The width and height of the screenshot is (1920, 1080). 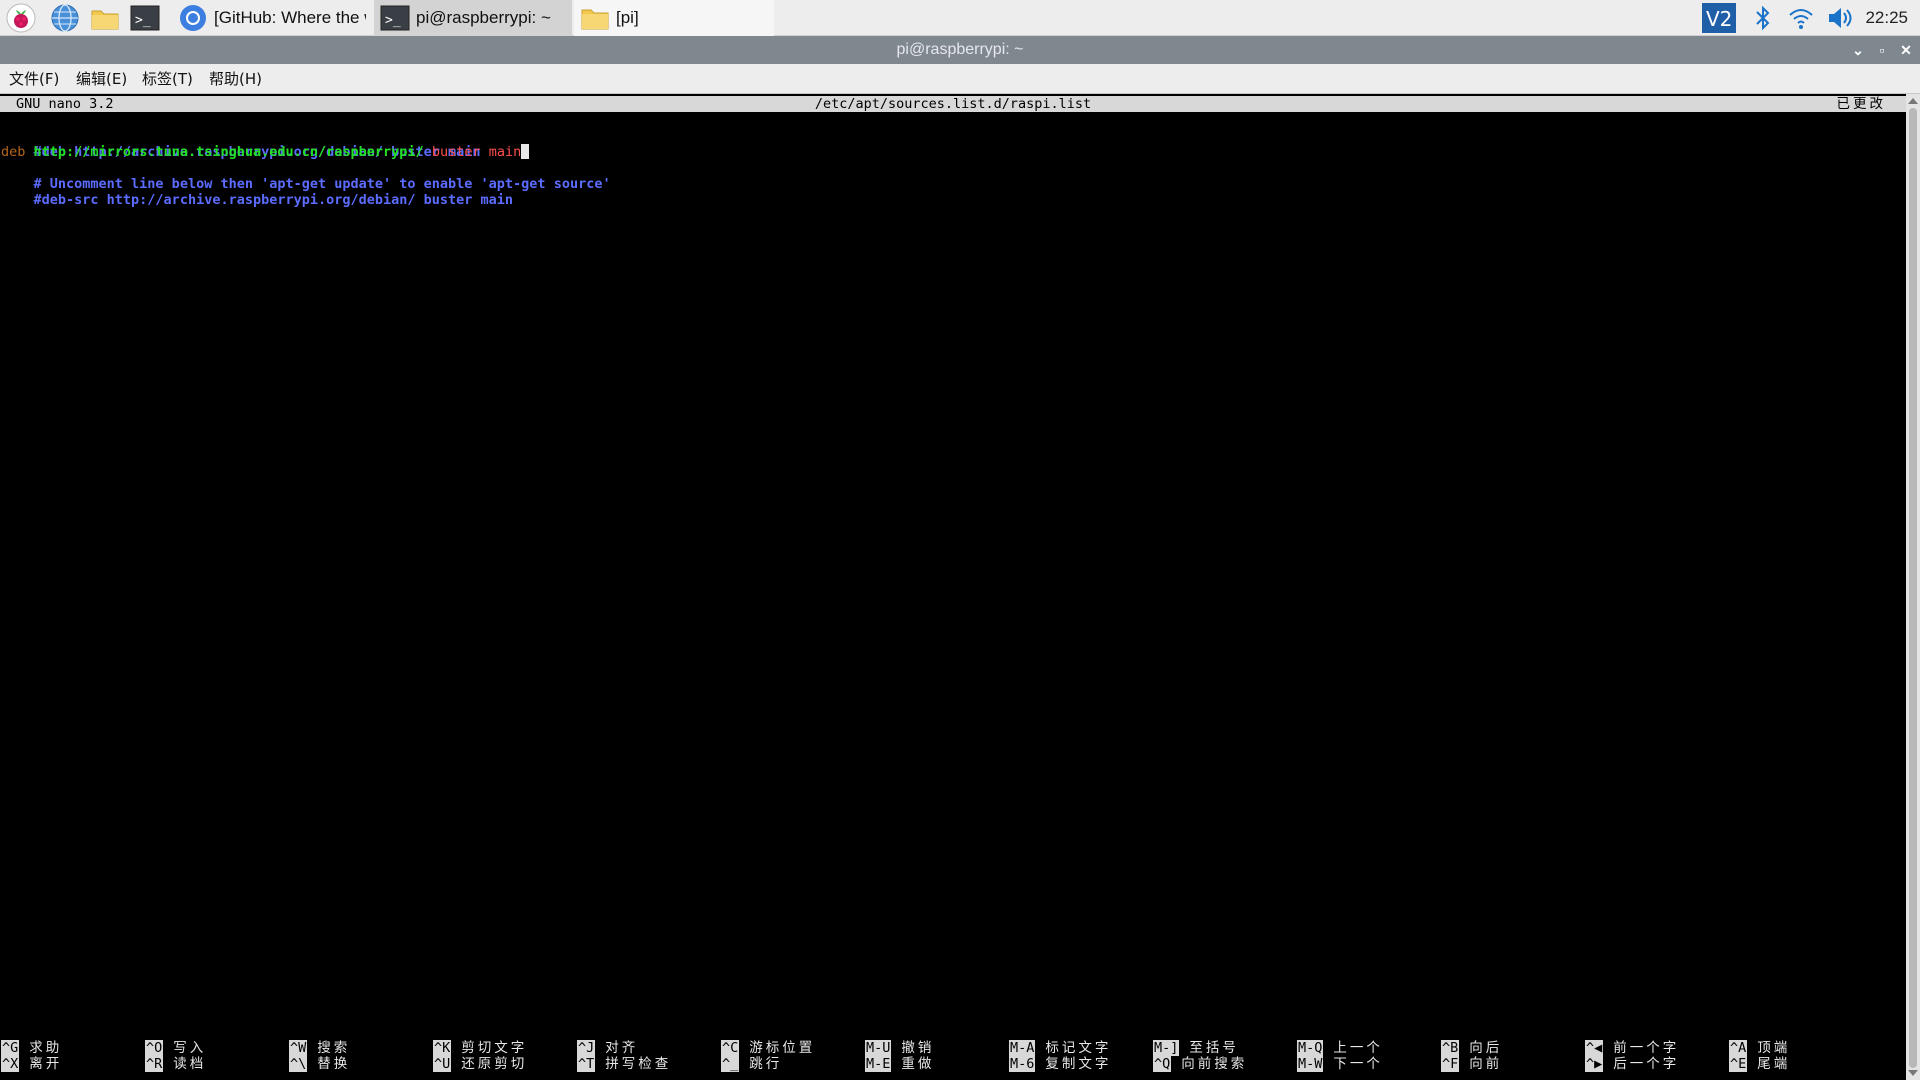 What do you see at coordinates (476, 152) in the screenshot?
I see `line-dist: buster main` at bounding box center [476, 152].